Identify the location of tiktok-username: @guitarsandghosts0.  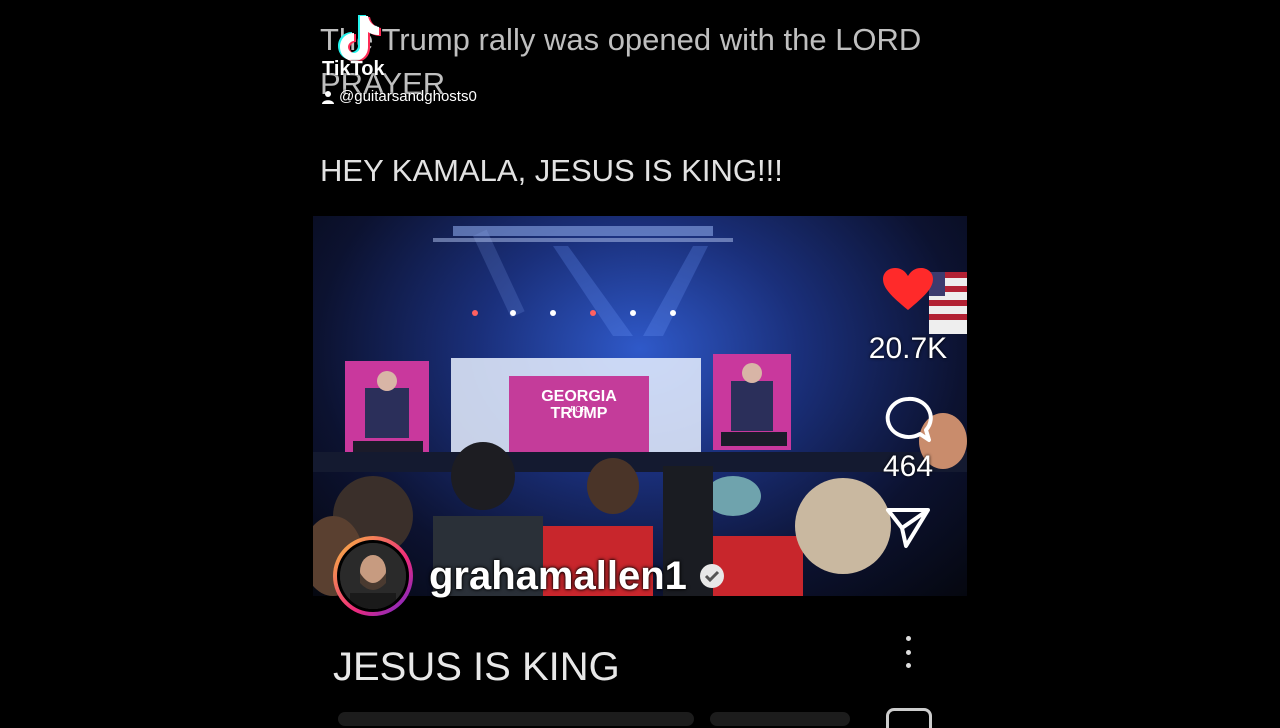
(399, 96).